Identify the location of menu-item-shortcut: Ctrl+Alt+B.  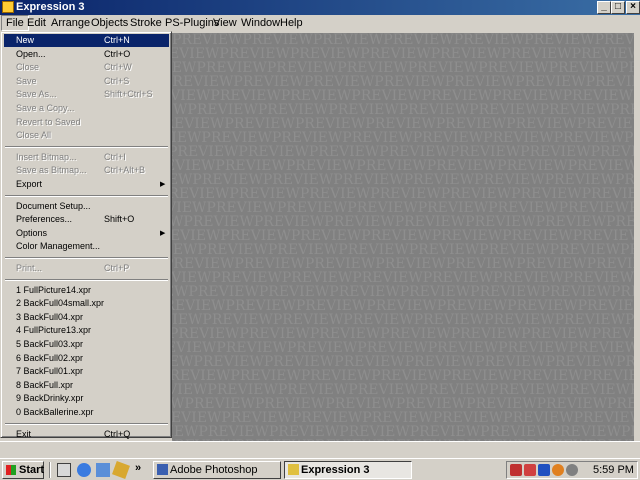
(125, 170).